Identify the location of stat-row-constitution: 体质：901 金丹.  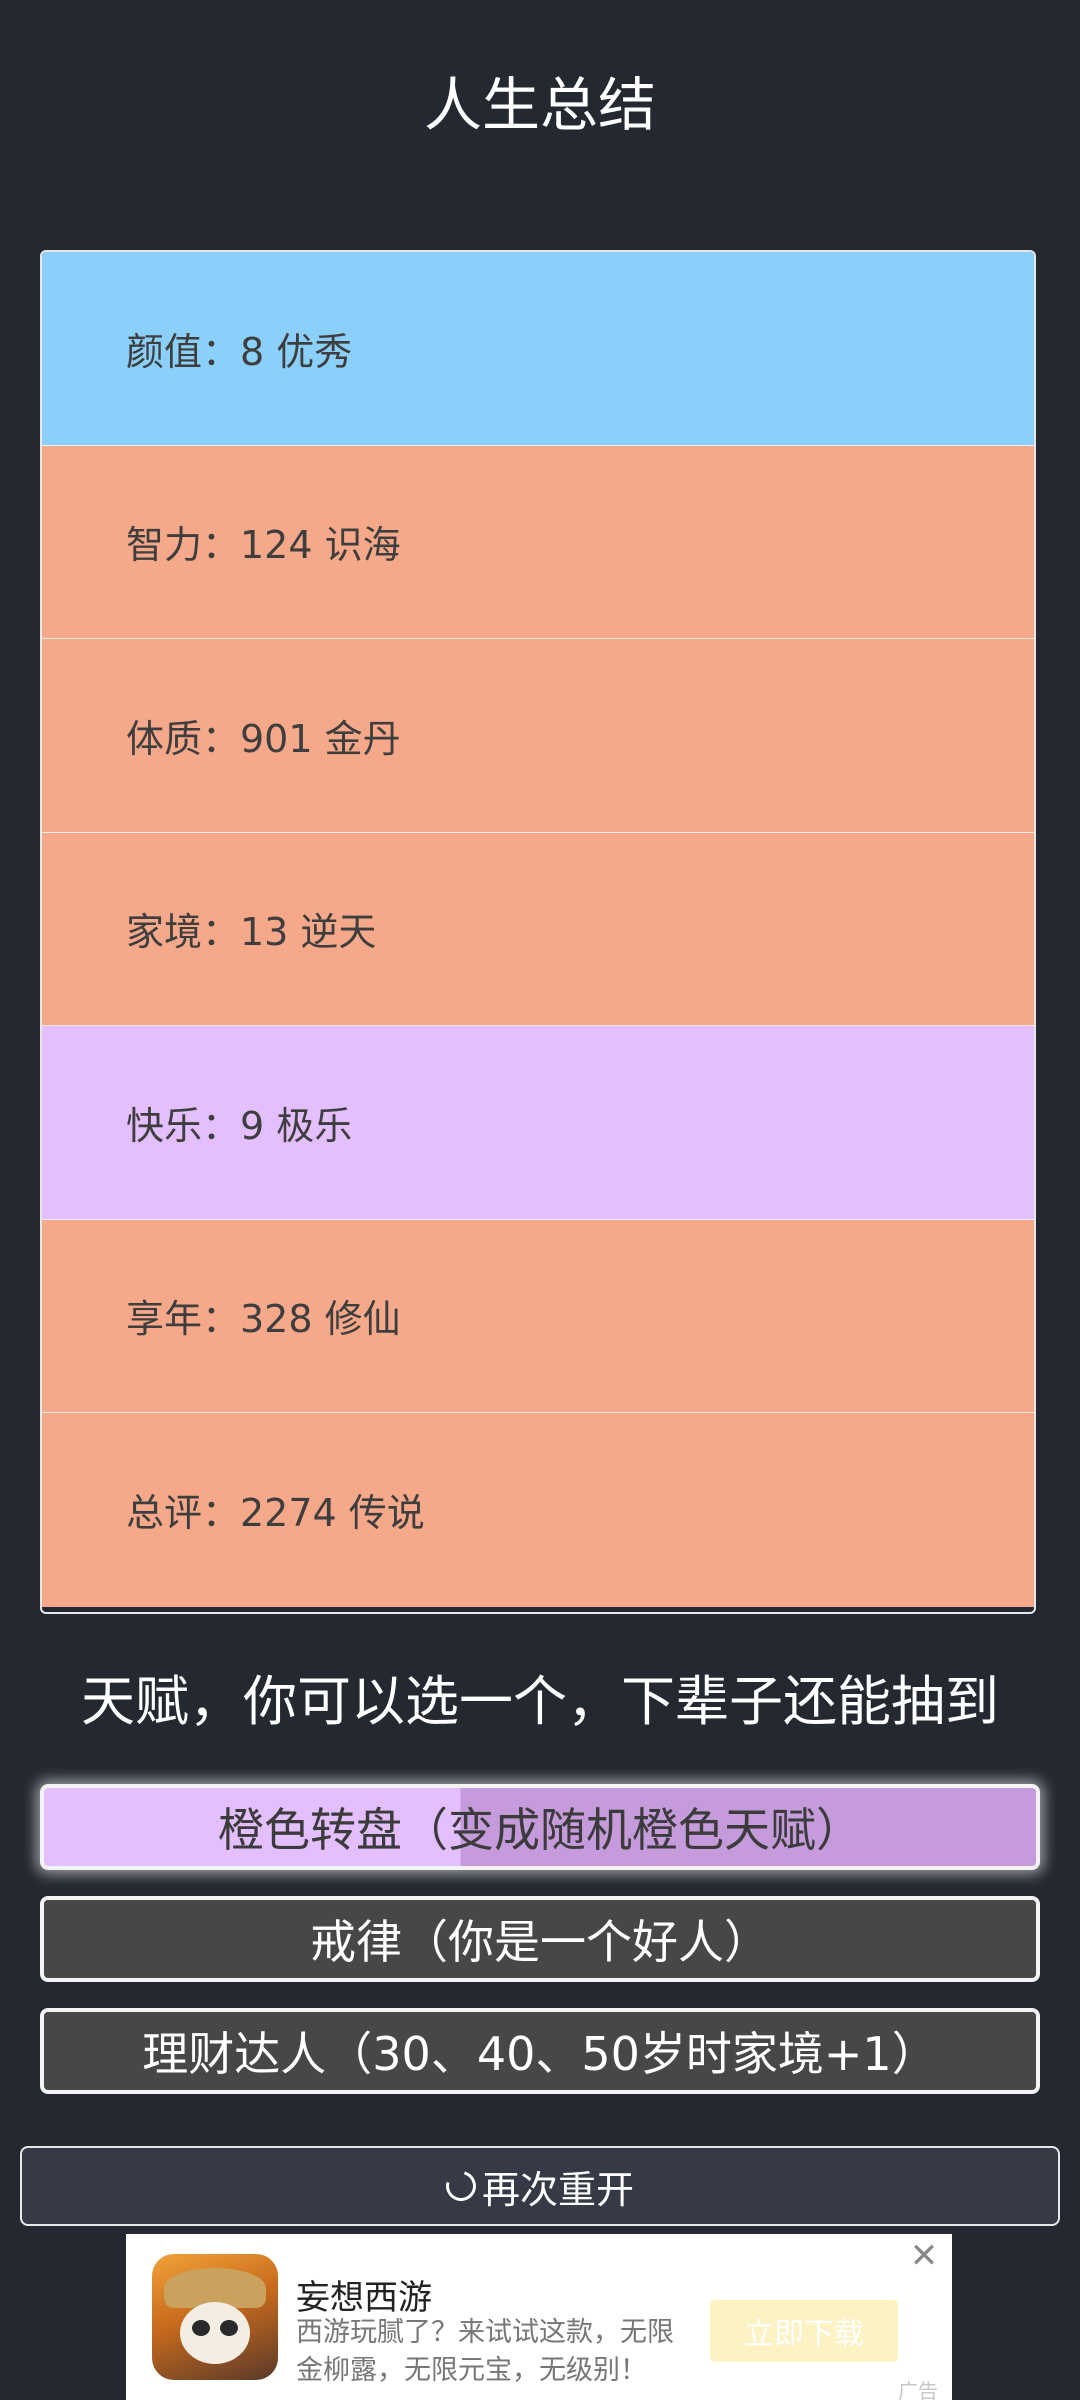
(538, 736).